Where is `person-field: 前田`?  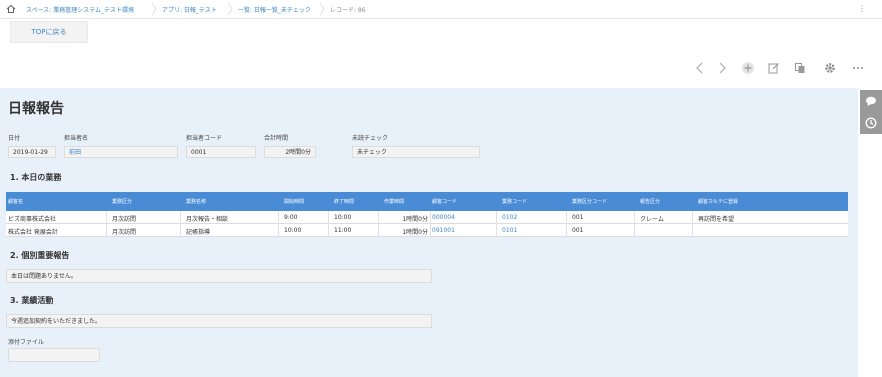 person-field: 前田 is located at coordinates (121, 152).